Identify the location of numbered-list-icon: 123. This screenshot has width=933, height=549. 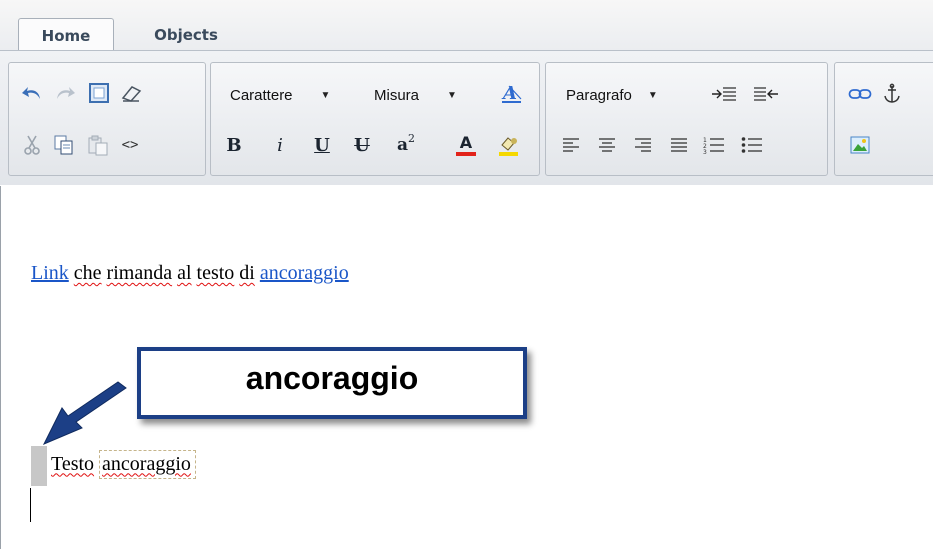
(714, 145).